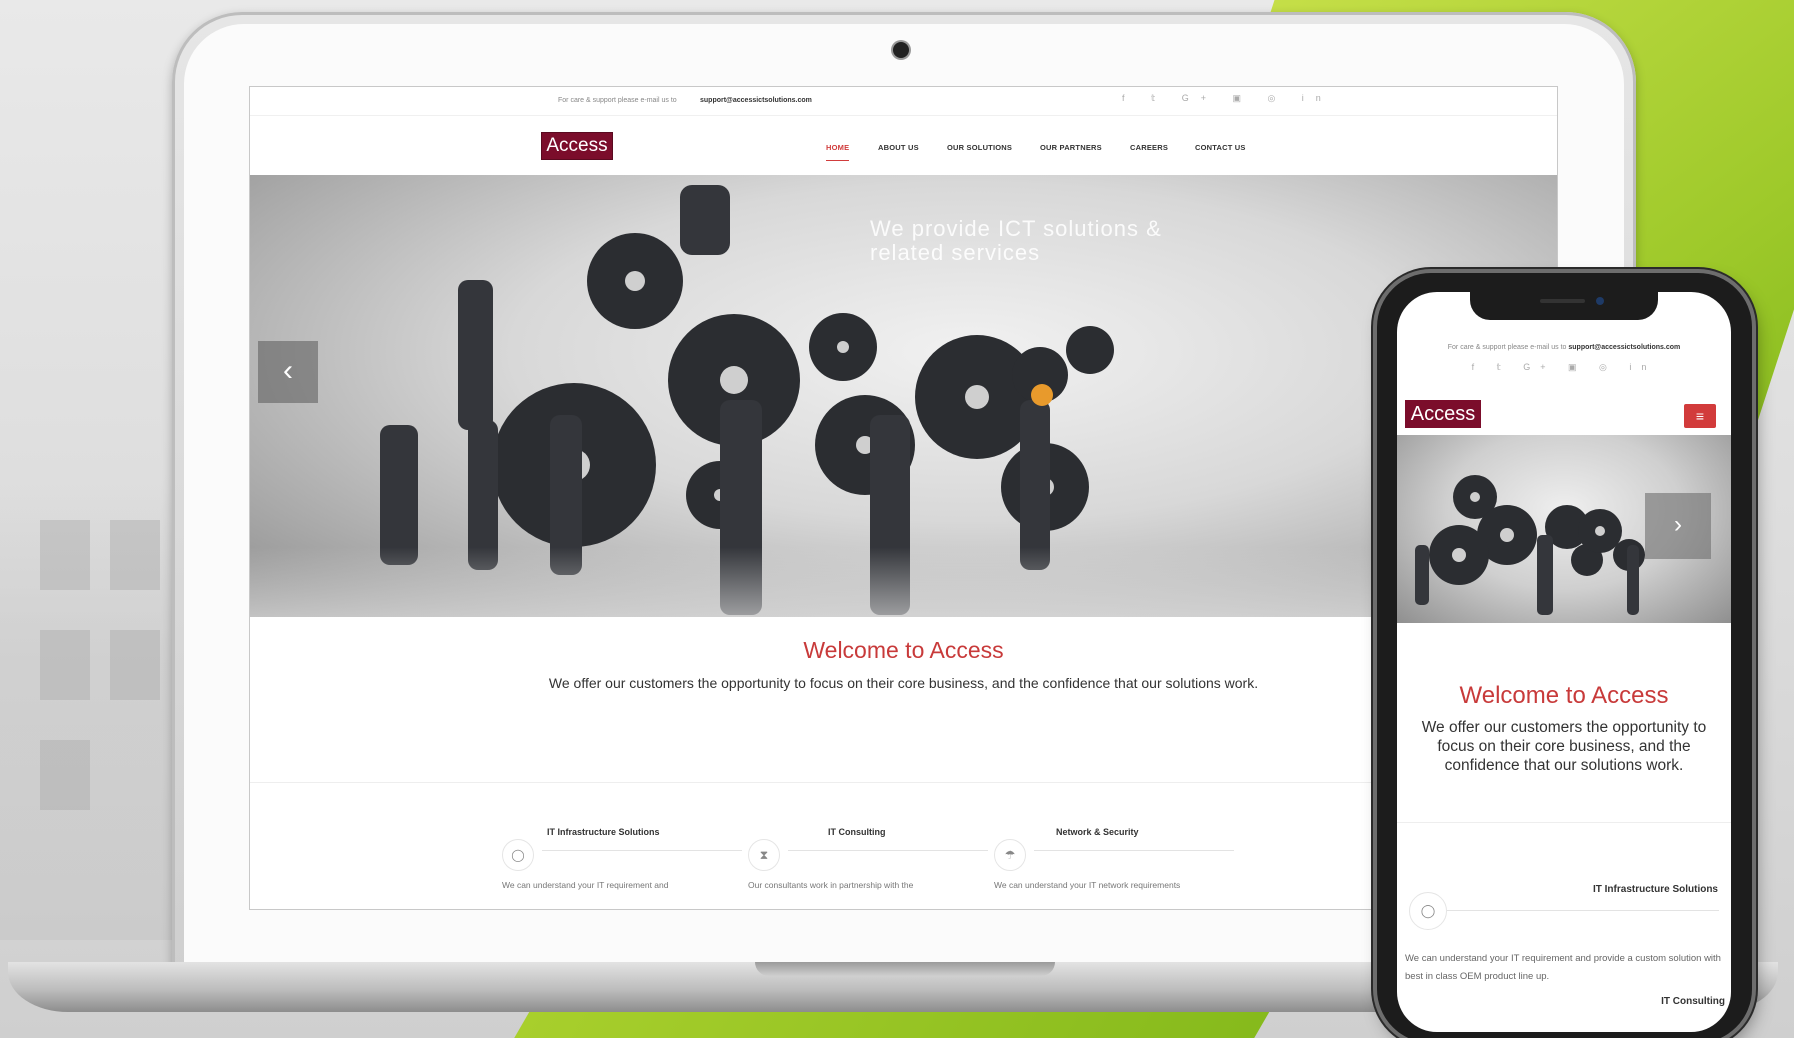 This screenshot has width=1794, height=1038. I want to click on service-title: IT Infrastructure Solutions, so click(603, 832).